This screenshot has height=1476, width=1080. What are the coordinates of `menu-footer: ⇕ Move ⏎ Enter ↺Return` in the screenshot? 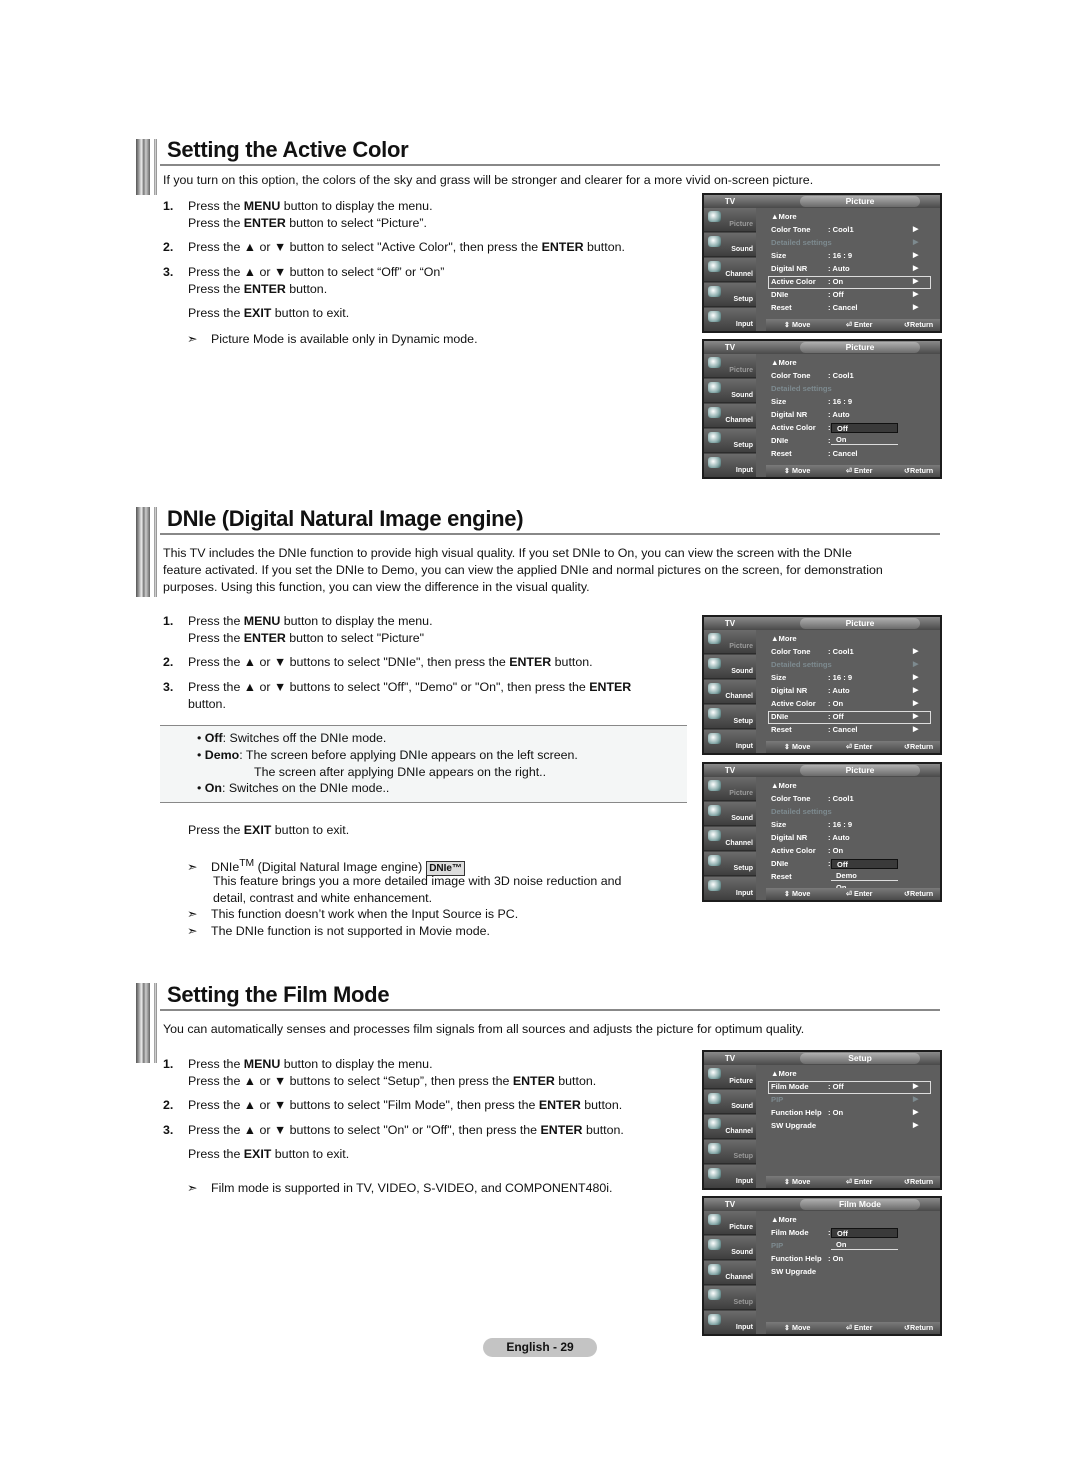 It's located at (853, 325).